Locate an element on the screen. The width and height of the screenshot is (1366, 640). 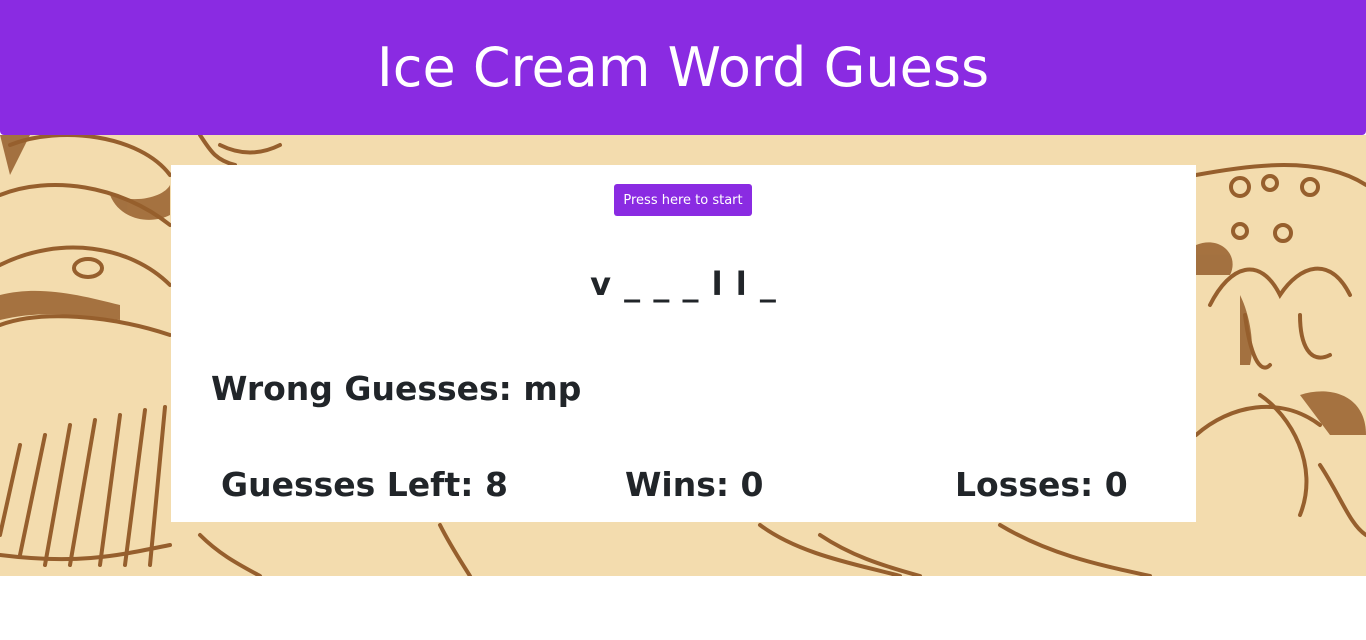
losses-count: Losses: 0 is located at coordinates (1041, 484).